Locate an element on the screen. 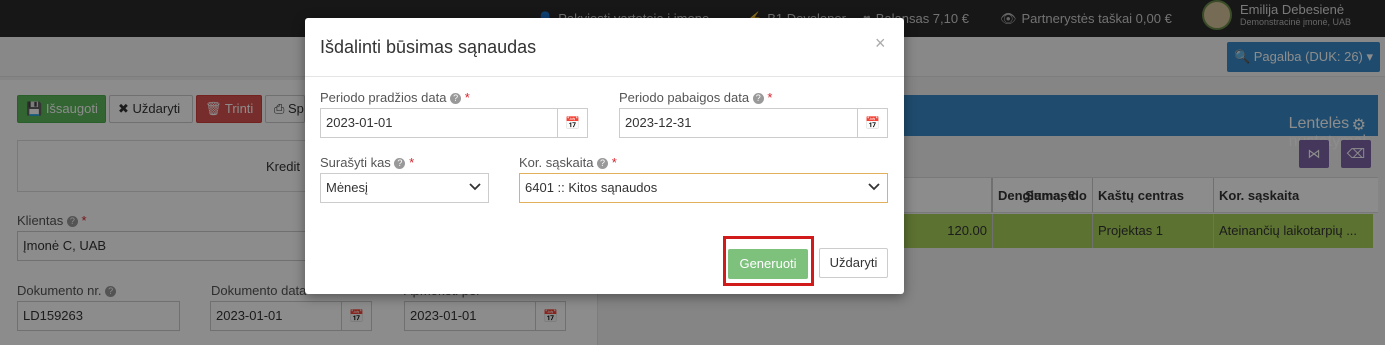 Image resolution: width=1385 pixels, height=345 pixels. period-start-label: Periodo pradžios data ? * is located at coordinates (395, 97).